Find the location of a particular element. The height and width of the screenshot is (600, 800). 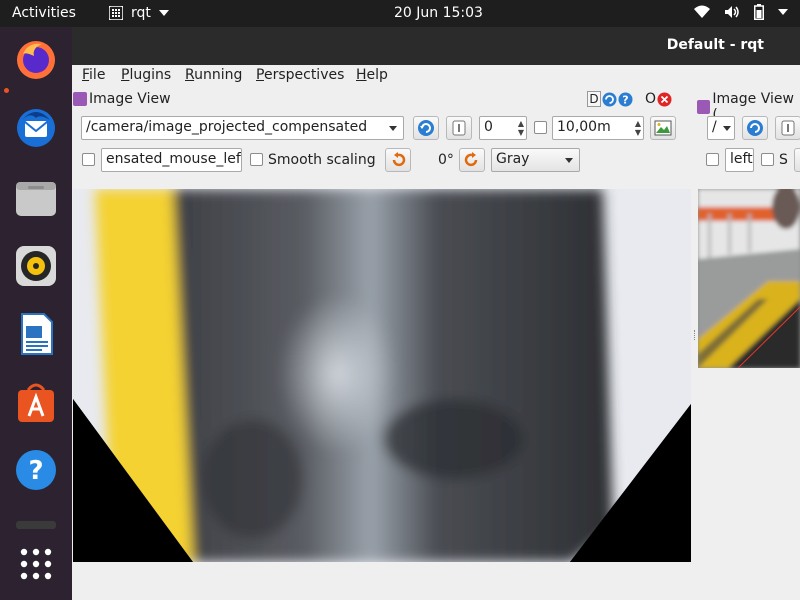

files-icon is located at coordinates (36, 198).